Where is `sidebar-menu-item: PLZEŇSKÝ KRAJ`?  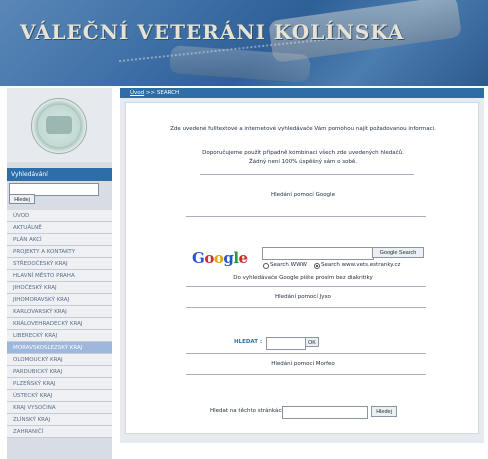 sidebar-menu-item: PLZEŇSKÝ KRAJ is located at coordinates (59, 384).